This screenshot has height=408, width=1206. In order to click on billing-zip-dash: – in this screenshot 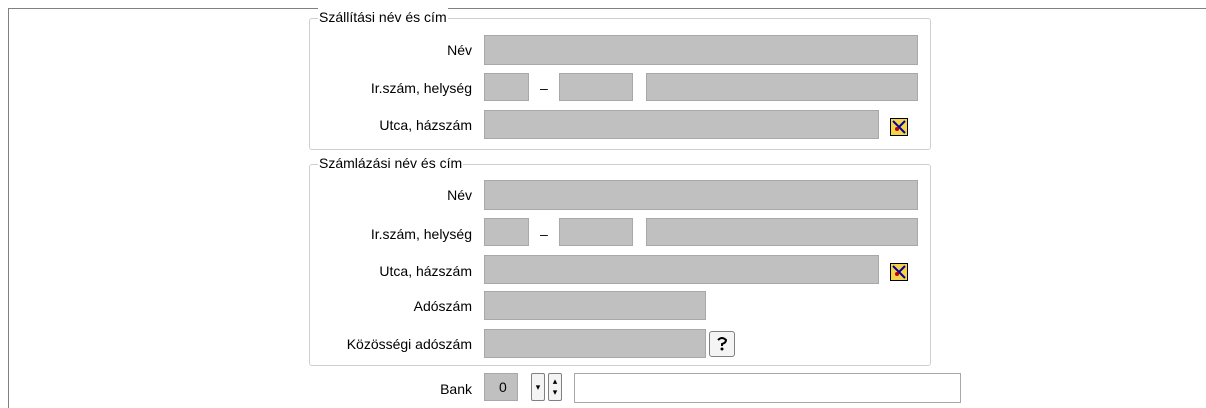, I will do `click(544, 234)`.